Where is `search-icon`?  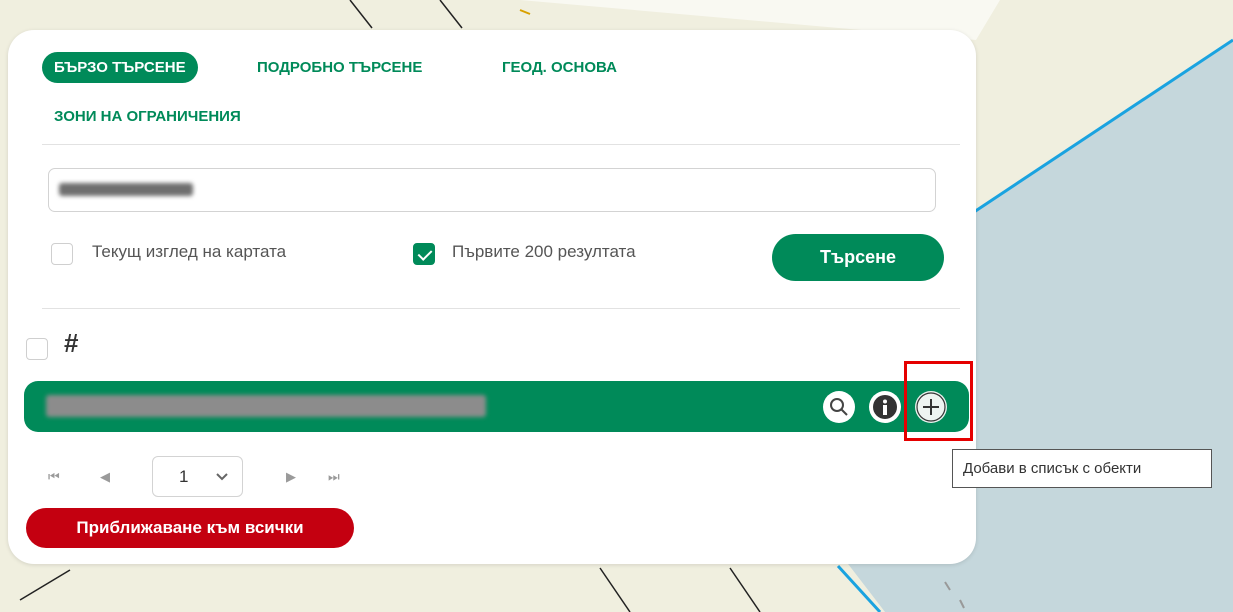
search-icon is located at coordinates (839, 407).